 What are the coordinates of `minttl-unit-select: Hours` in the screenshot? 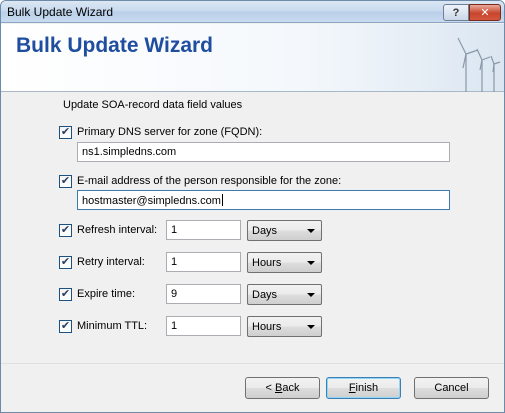 It's located at (284, 326).